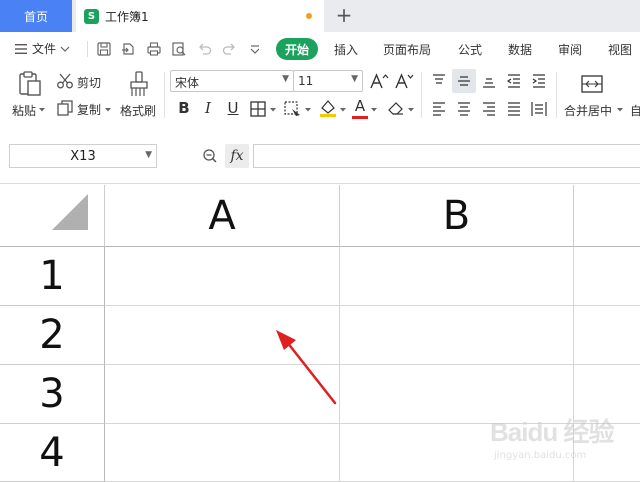 This screenshot has height=482, width=640. I want to click on format-painter-icon, so click(139, 84).